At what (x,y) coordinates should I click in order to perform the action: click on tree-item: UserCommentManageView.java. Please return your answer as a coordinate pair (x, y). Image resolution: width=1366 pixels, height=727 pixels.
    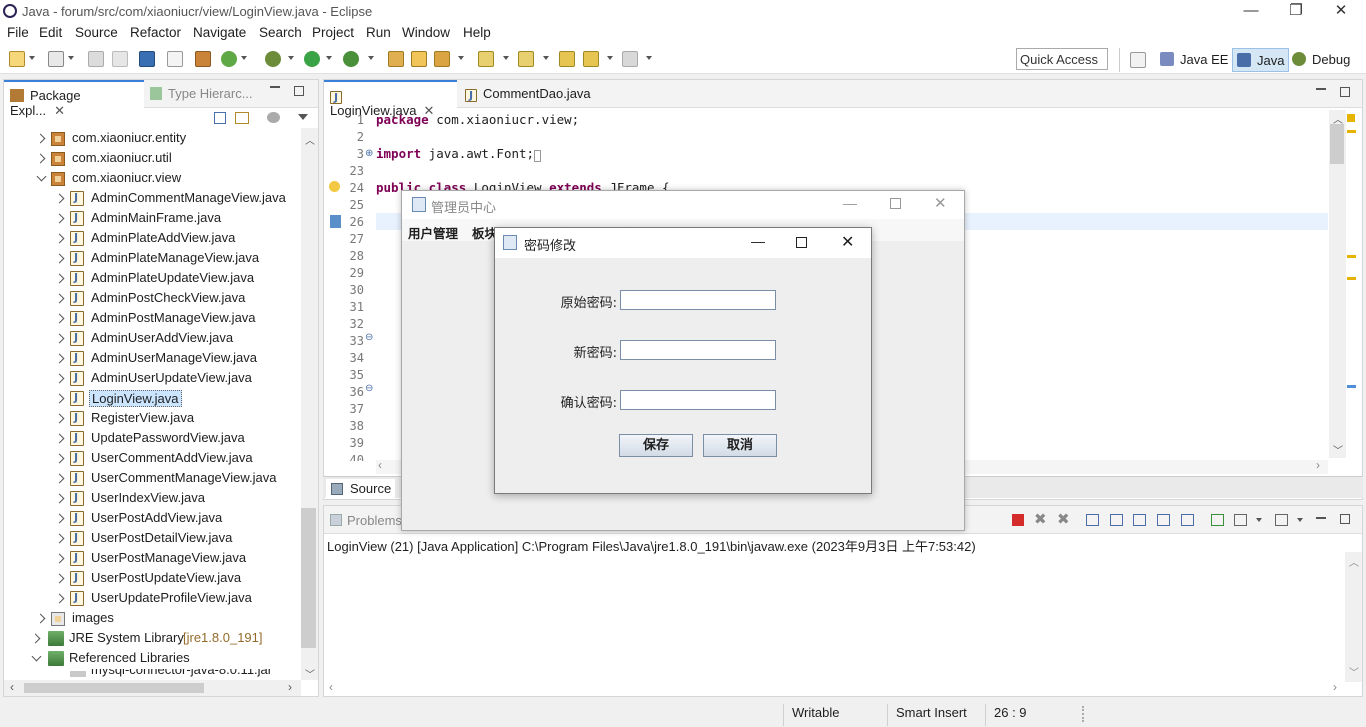
    Looking at the image, I should click on (152, 479).